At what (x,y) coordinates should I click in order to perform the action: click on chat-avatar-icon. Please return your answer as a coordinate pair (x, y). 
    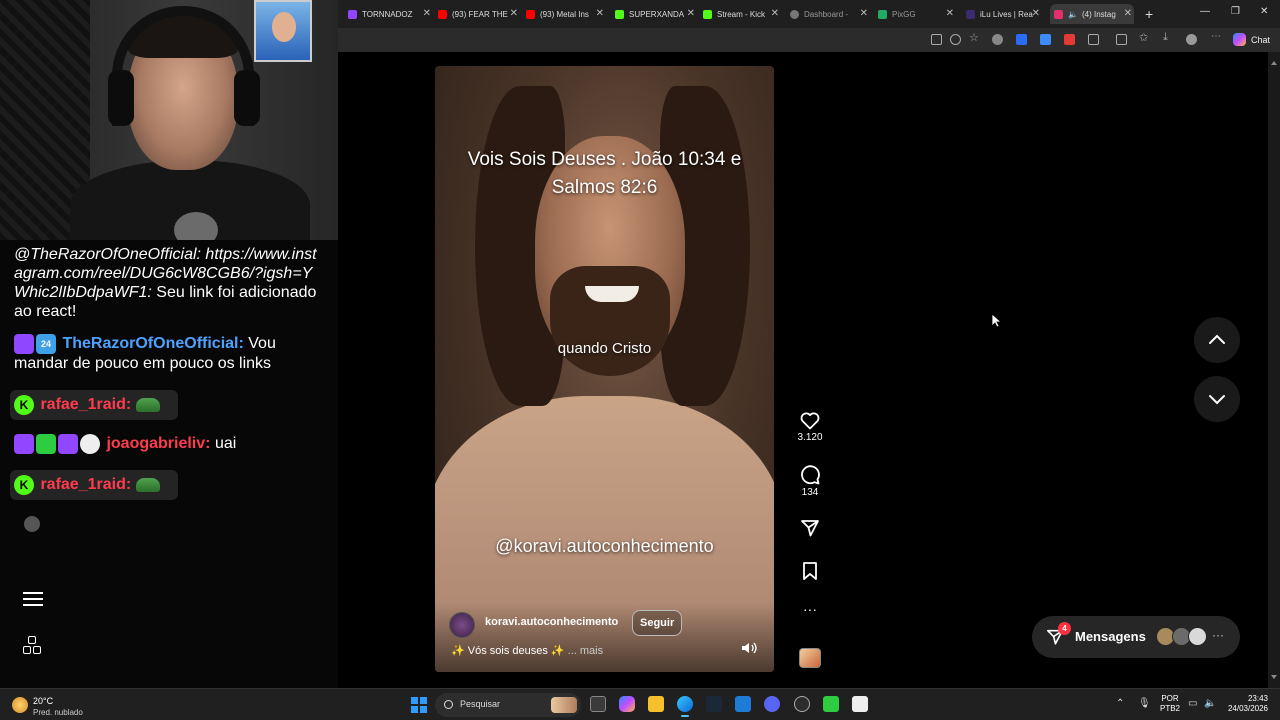
    Looking at the image, I should click on (32, 524).